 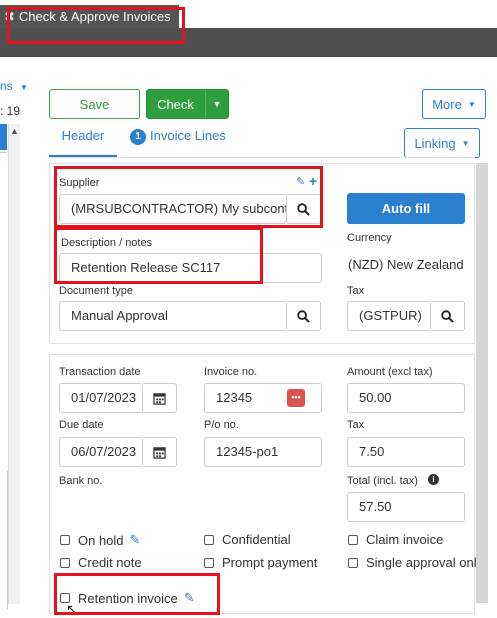 I want to click on more-button: More ▼, so click(x=454, y=104).